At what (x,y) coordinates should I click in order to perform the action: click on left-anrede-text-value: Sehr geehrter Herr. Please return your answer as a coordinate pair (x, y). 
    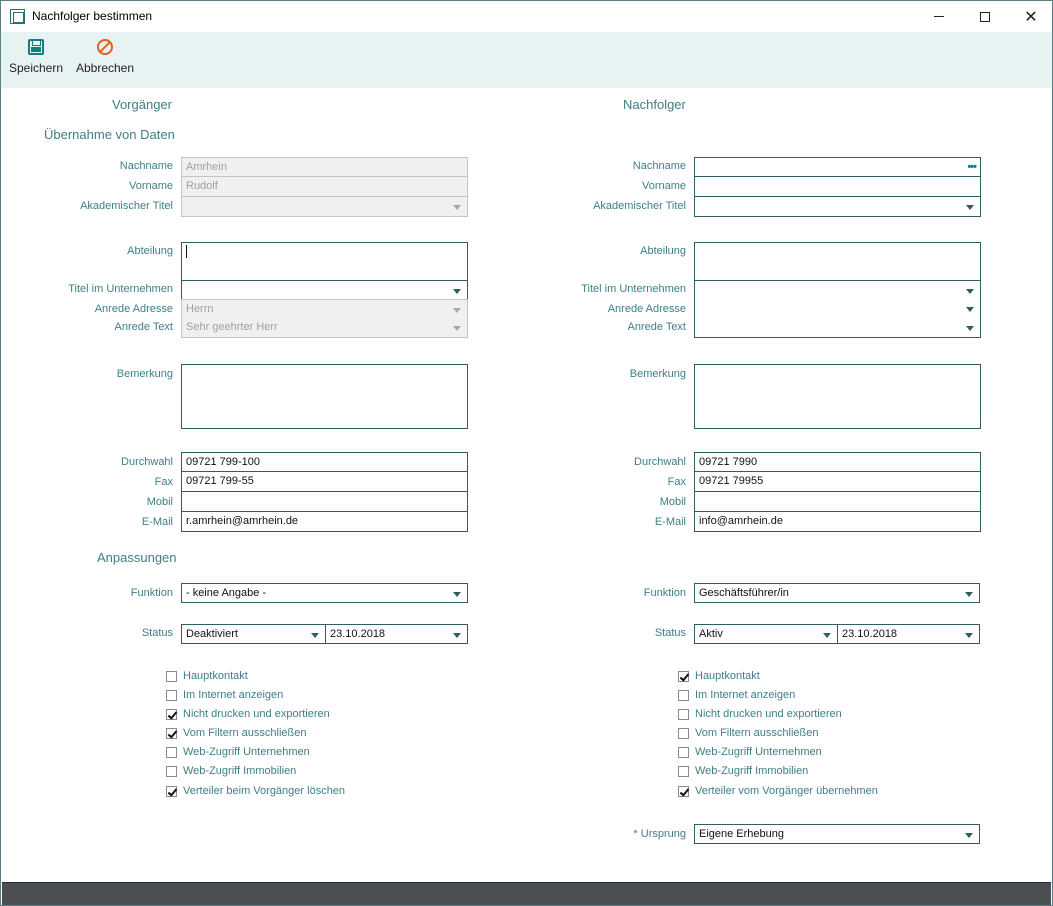
    Looking at the image, I should click on (232, 327).